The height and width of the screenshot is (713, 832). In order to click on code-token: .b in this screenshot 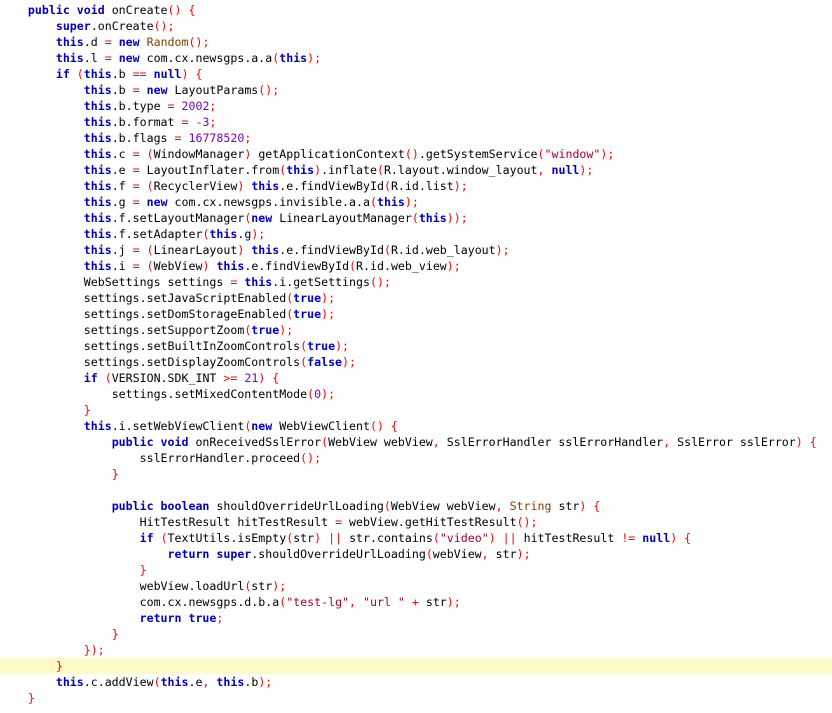, I will do `click(122, 90)`.